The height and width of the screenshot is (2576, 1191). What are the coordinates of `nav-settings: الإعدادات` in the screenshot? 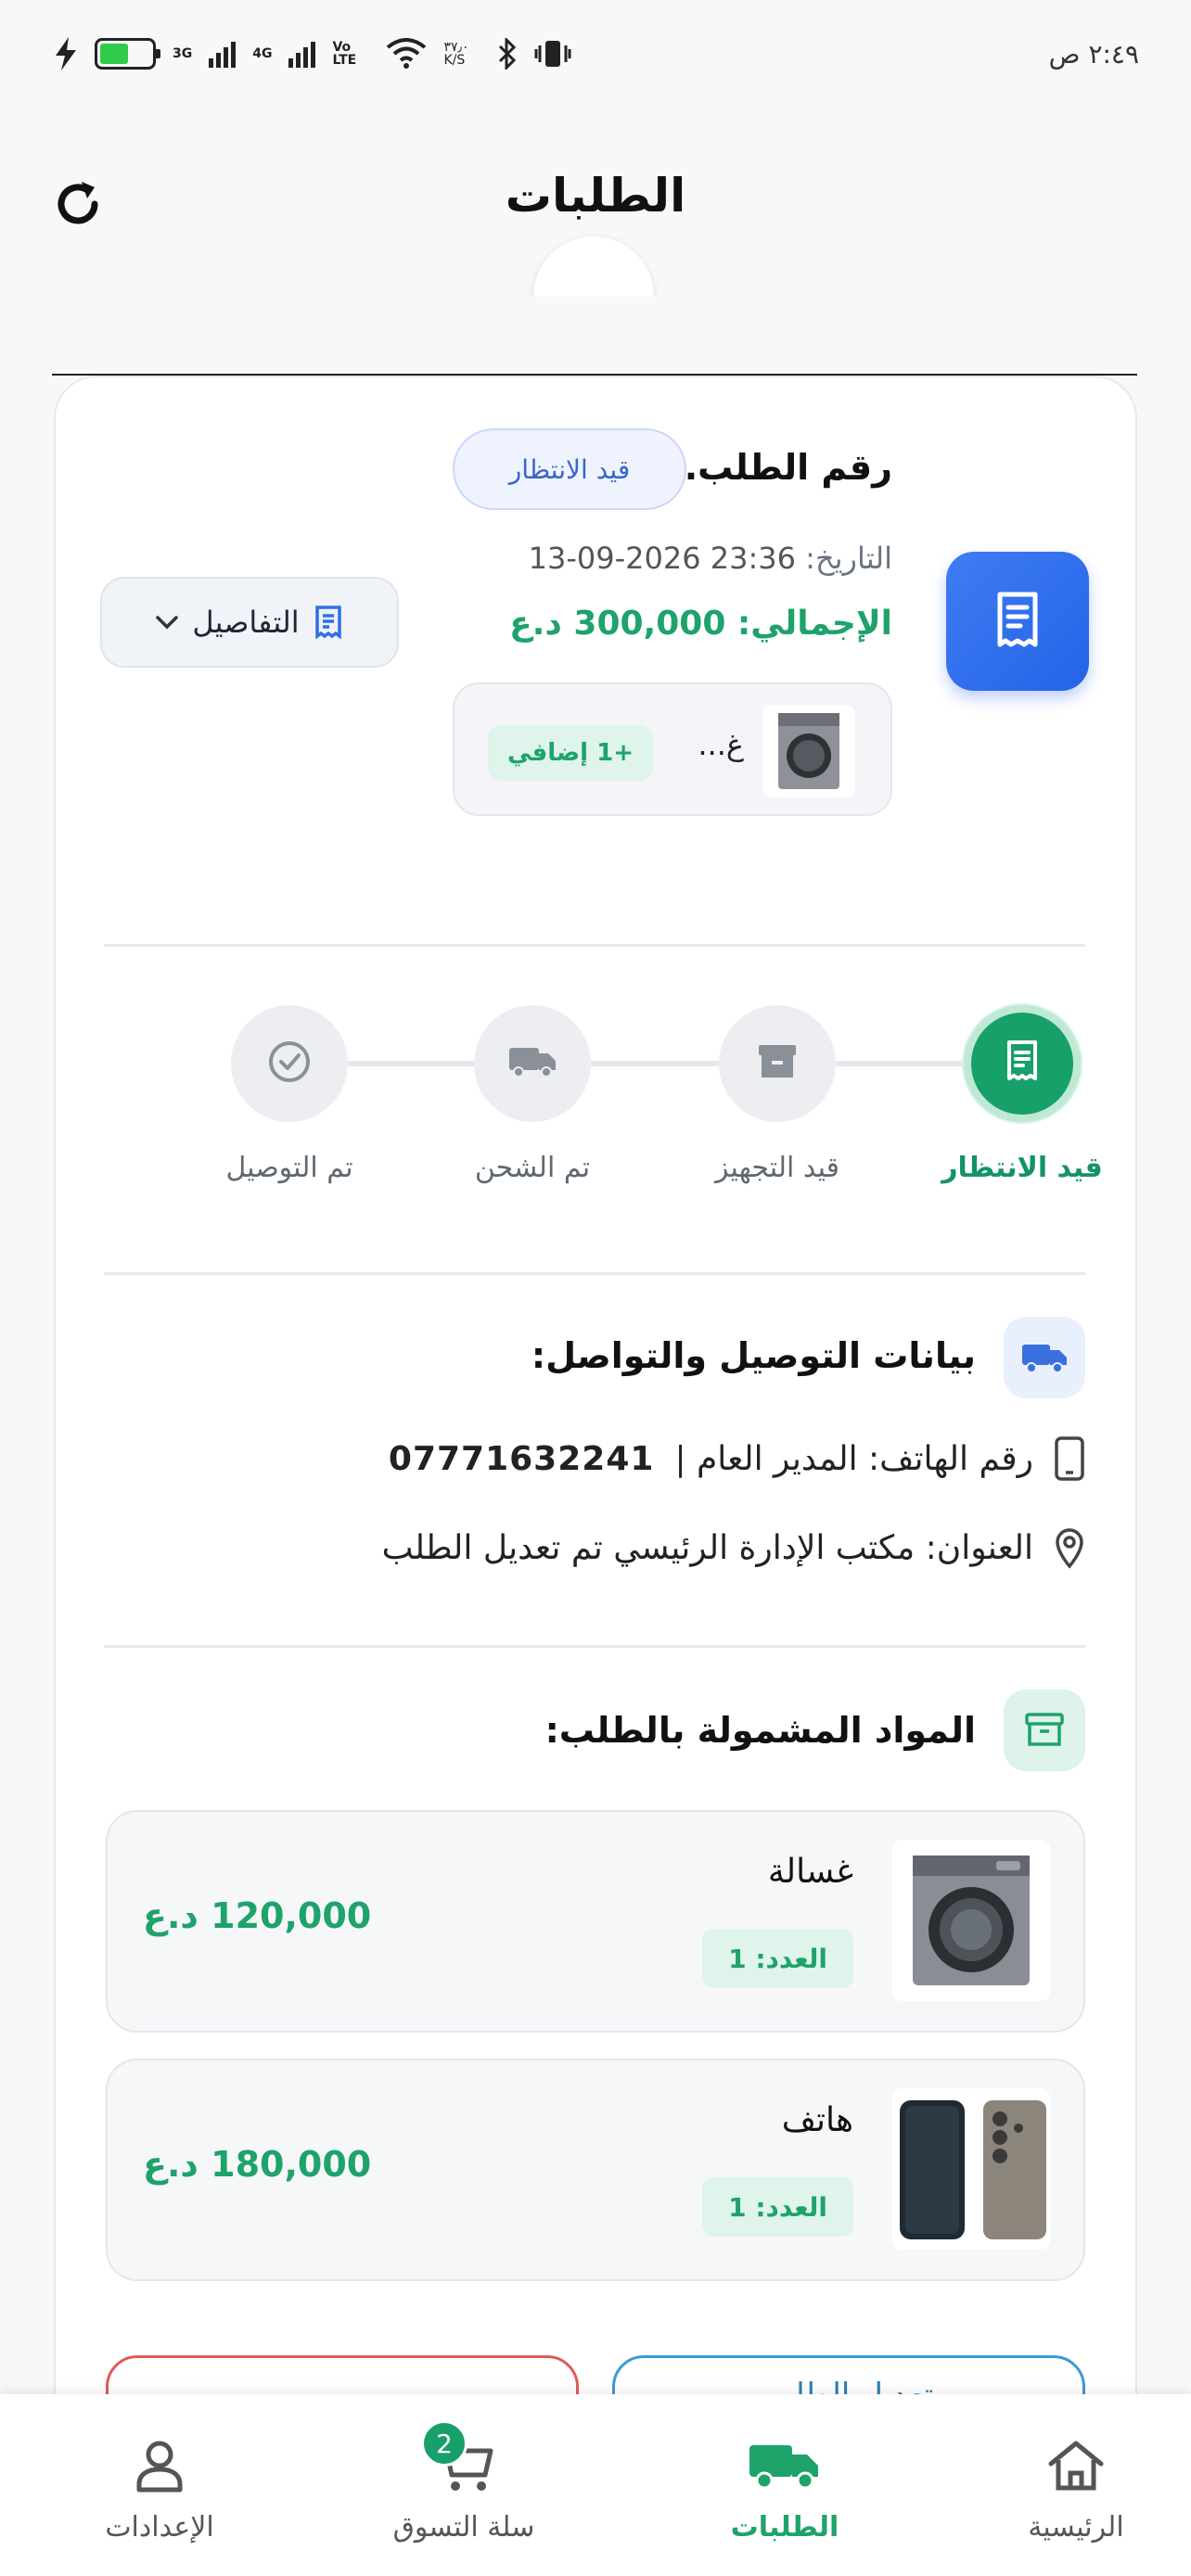 It's located at (160, 2485).